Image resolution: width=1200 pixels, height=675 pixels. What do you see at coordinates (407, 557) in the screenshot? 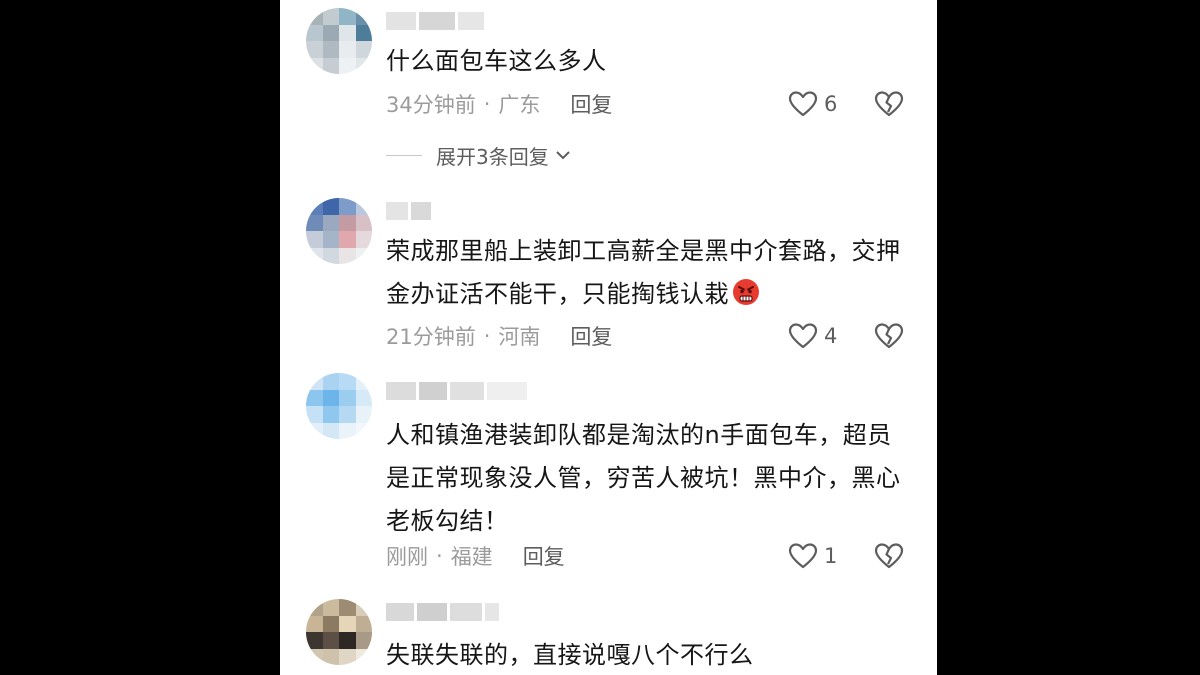
I see `comment-time: 刚刚` at bounding box center [407, 557].